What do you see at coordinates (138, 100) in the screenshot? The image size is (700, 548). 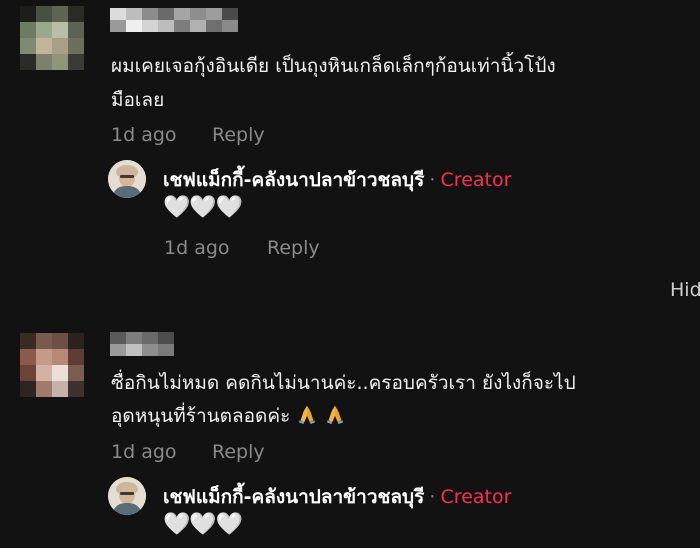 I see `comment-text-line-2: มือเลย` at bounding box center [138, 100].